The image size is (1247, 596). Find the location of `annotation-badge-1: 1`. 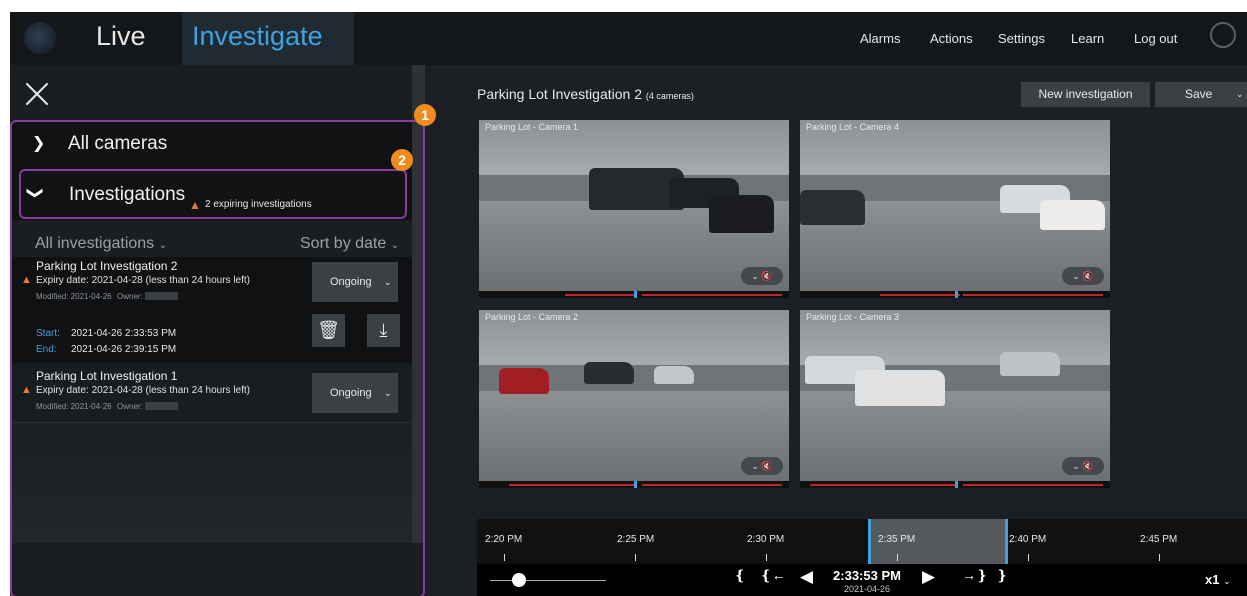

annotation-badge-1: 1 is located at coordinates (425, 115).